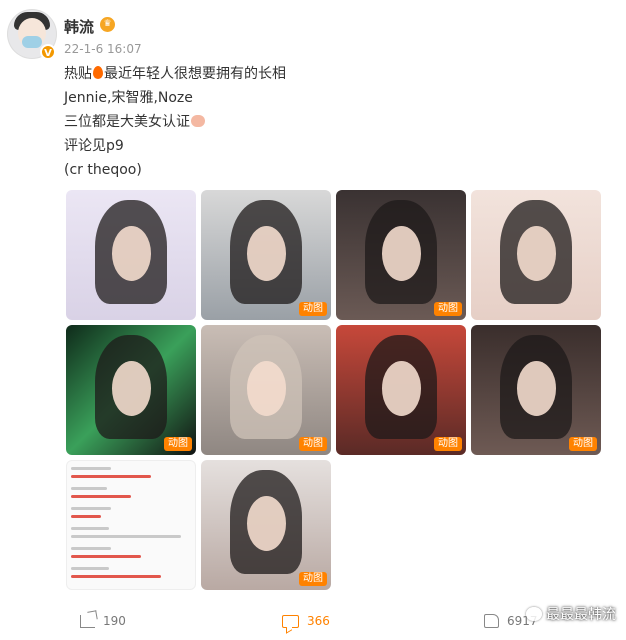 The height and width of the screenshot is (640, 626). I want to click on share-count: 190, so click(114, 621).